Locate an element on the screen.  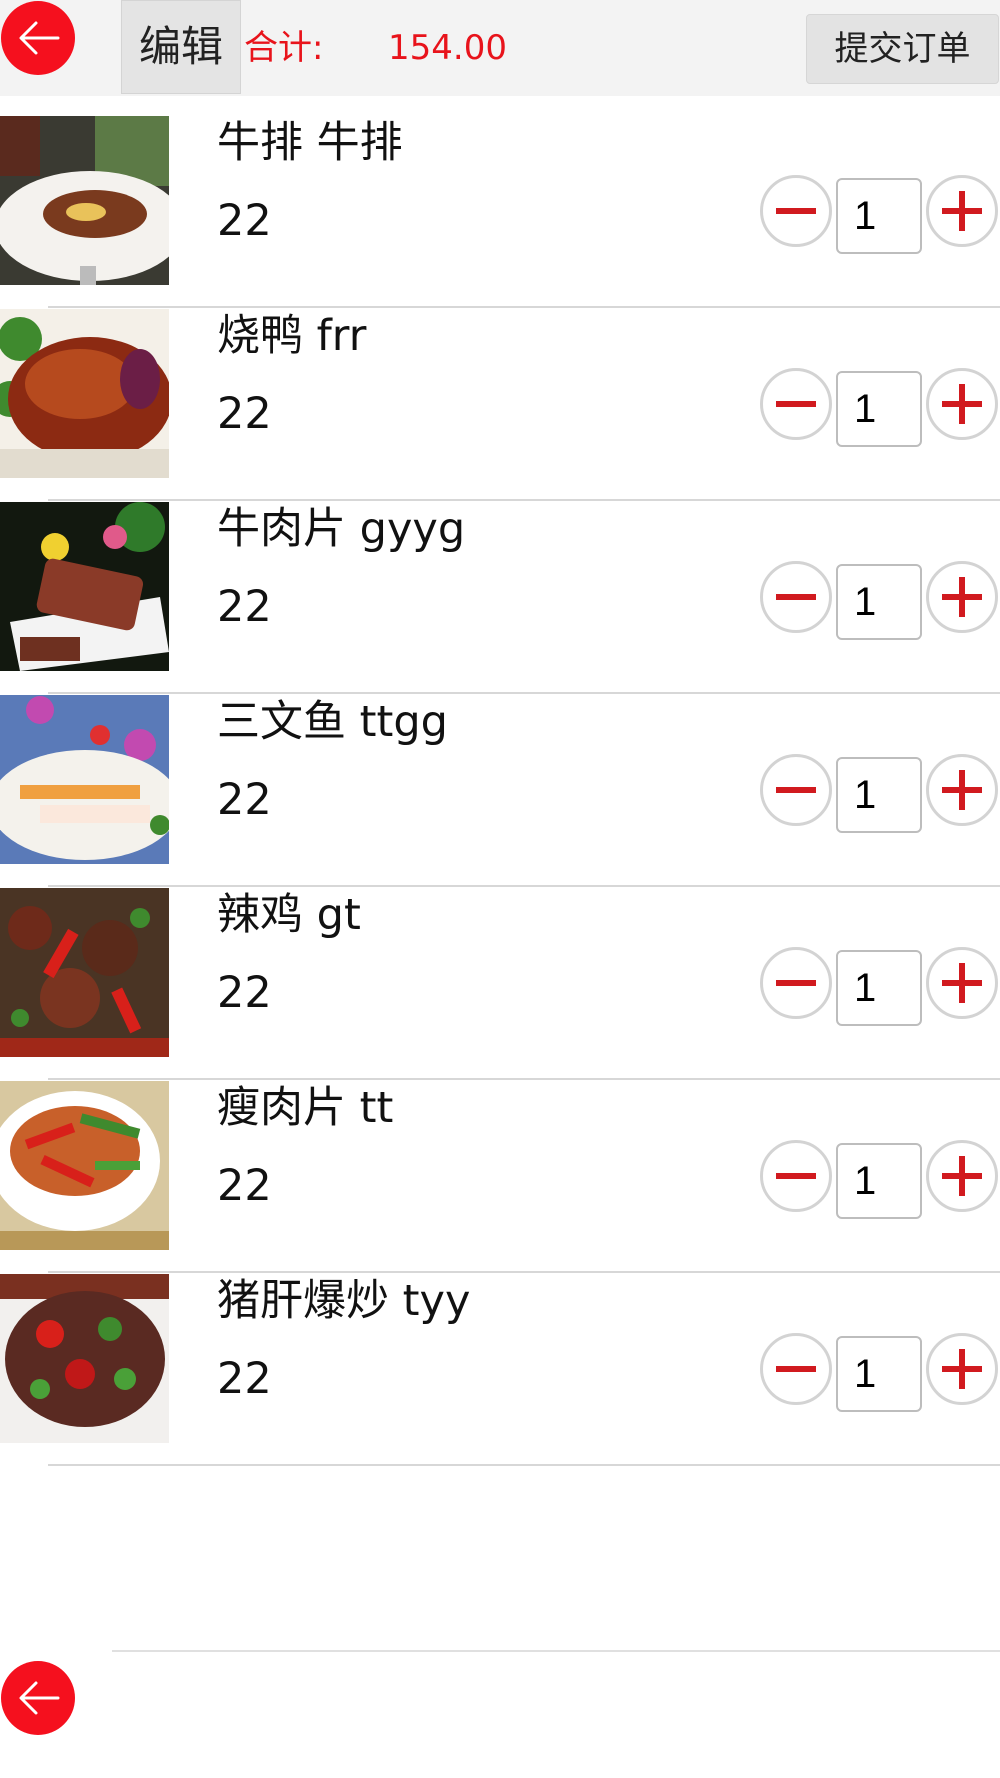
cart-item-row: 牛肉片 gyyg 22 is located at coordinates (500, 597).